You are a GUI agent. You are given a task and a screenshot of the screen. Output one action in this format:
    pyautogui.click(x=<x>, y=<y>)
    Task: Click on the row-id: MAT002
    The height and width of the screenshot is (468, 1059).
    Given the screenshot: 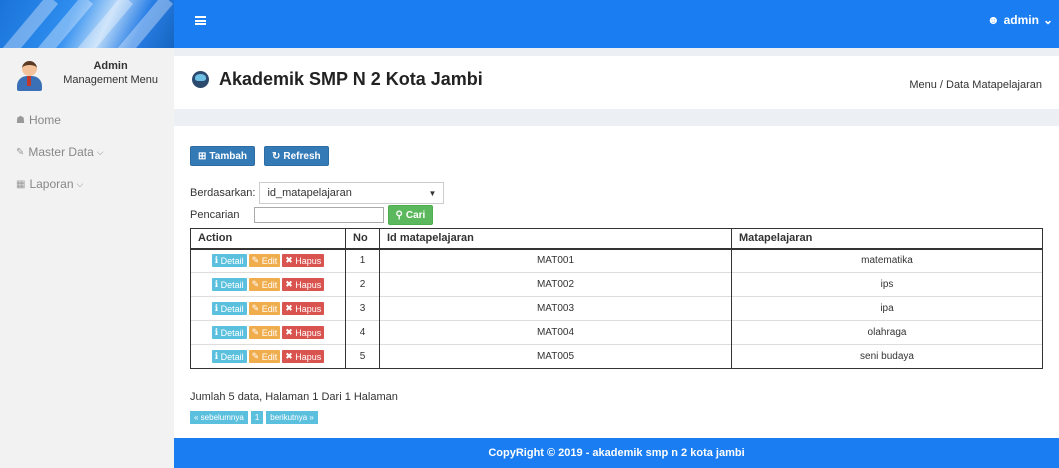 What is the action you would take?
    pyautogui.click(x=555, y=284)
    